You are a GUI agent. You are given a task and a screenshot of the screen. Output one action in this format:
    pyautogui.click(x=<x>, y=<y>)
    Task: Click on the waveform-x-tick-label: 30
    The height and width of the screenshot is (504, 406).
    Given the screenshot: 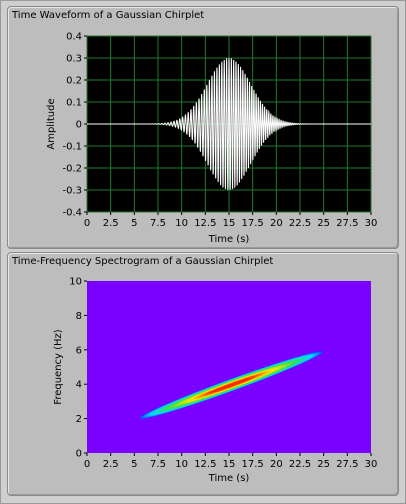 What is the action you would take?
    pyautogui.click(x=371, y=223)
    